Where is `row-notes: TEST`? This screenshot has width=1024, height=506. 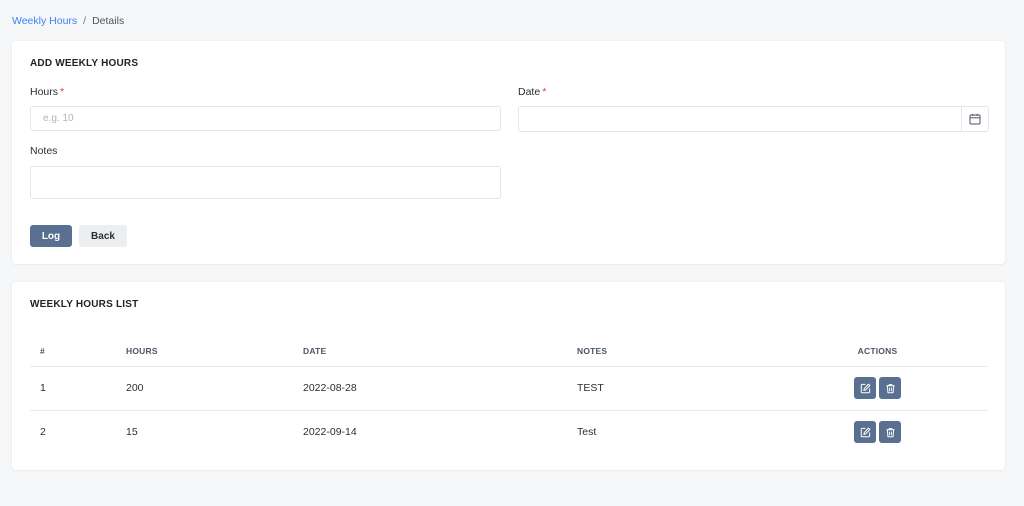
row-notes: TEST is located at coordinates (672, 388).